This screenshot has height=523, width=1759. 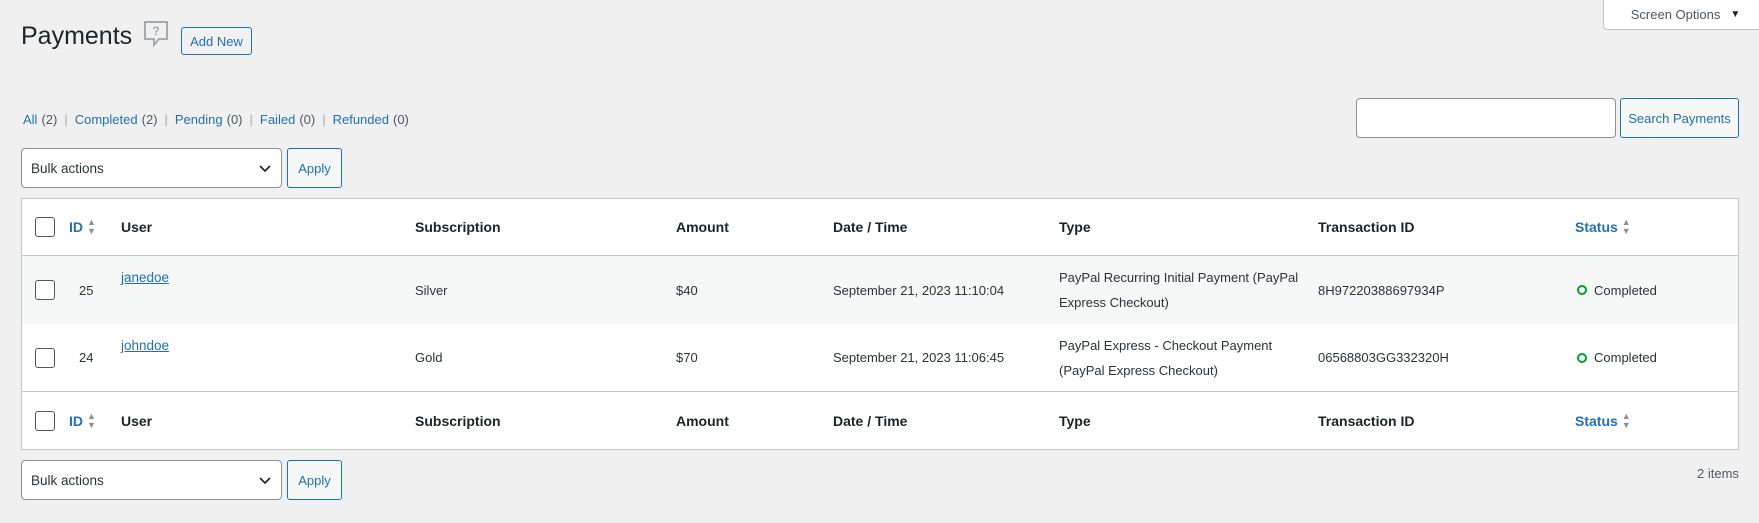 What do you see at coordinates (458, 420) in the screenshot?
I see `column-footer-subscription: Subscription` at bounding box center [458, 420].